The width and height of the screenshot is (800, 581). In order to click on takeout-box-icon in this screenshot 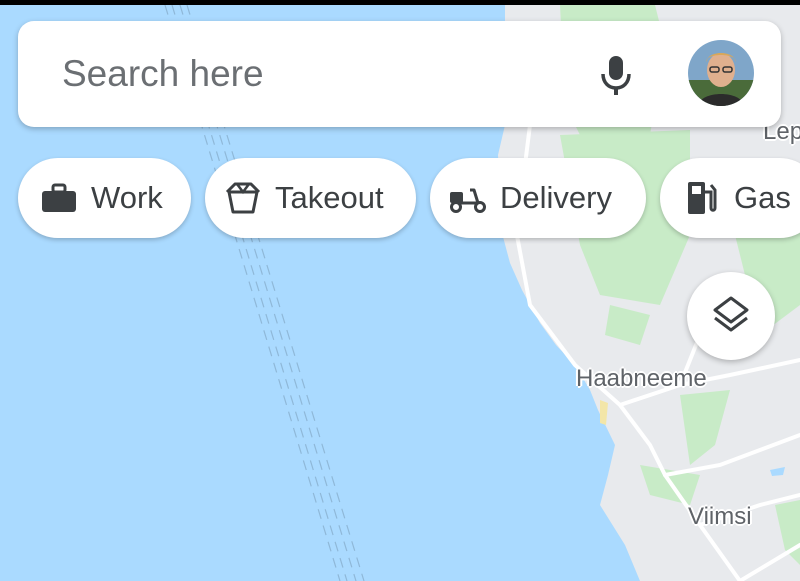, I will do `click(243, 198)`.